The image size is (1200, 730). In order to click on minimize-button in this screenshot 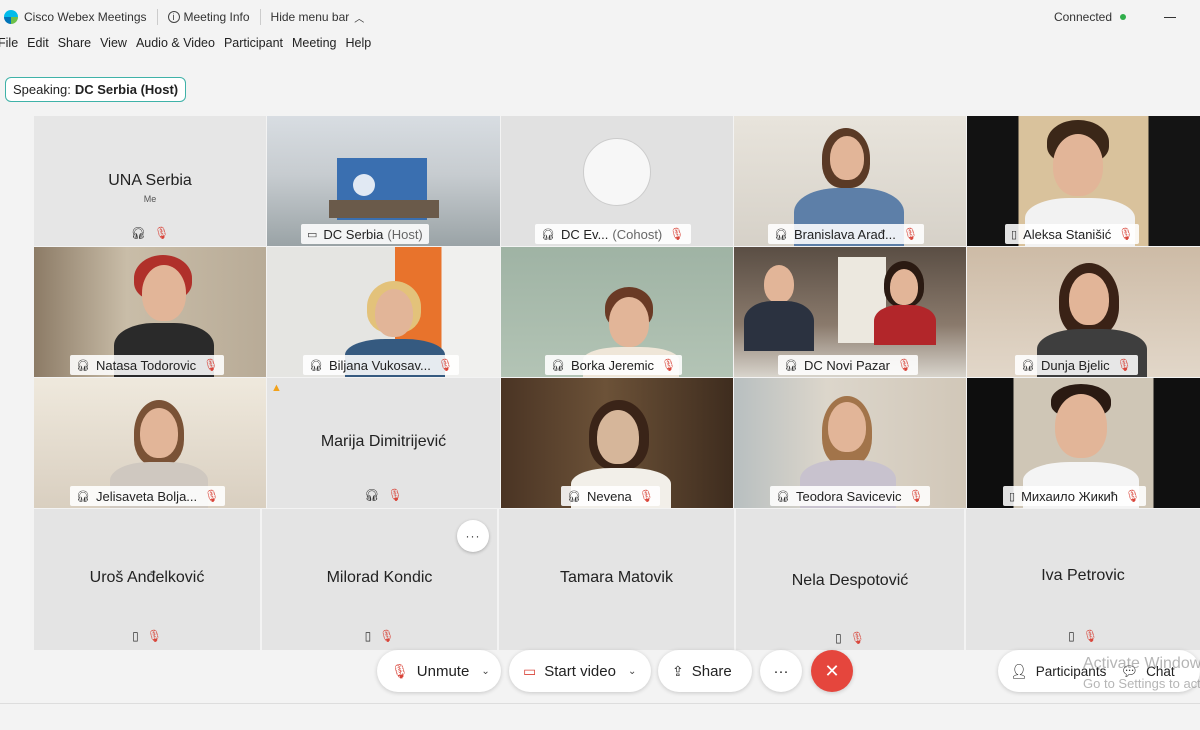, I will do `click(1170, 17)`.